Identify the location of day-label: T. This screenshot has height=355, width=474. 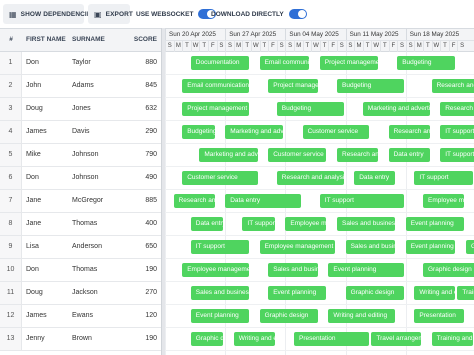
(307, 46).